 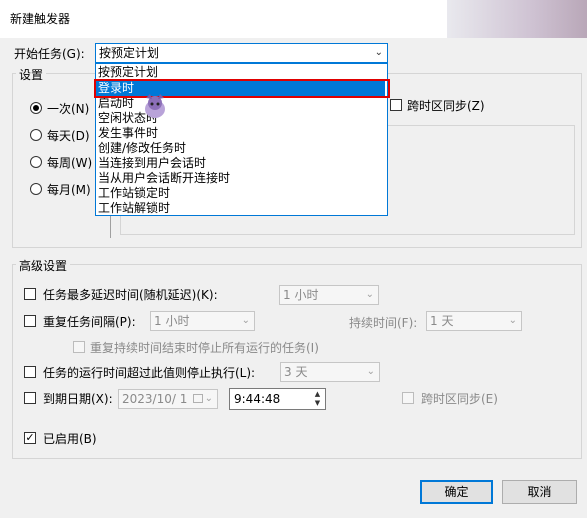 What do you see at coordinates (36, 162) in the screenshot?
I see `radio-weekly` at bounding box center [36, 162].